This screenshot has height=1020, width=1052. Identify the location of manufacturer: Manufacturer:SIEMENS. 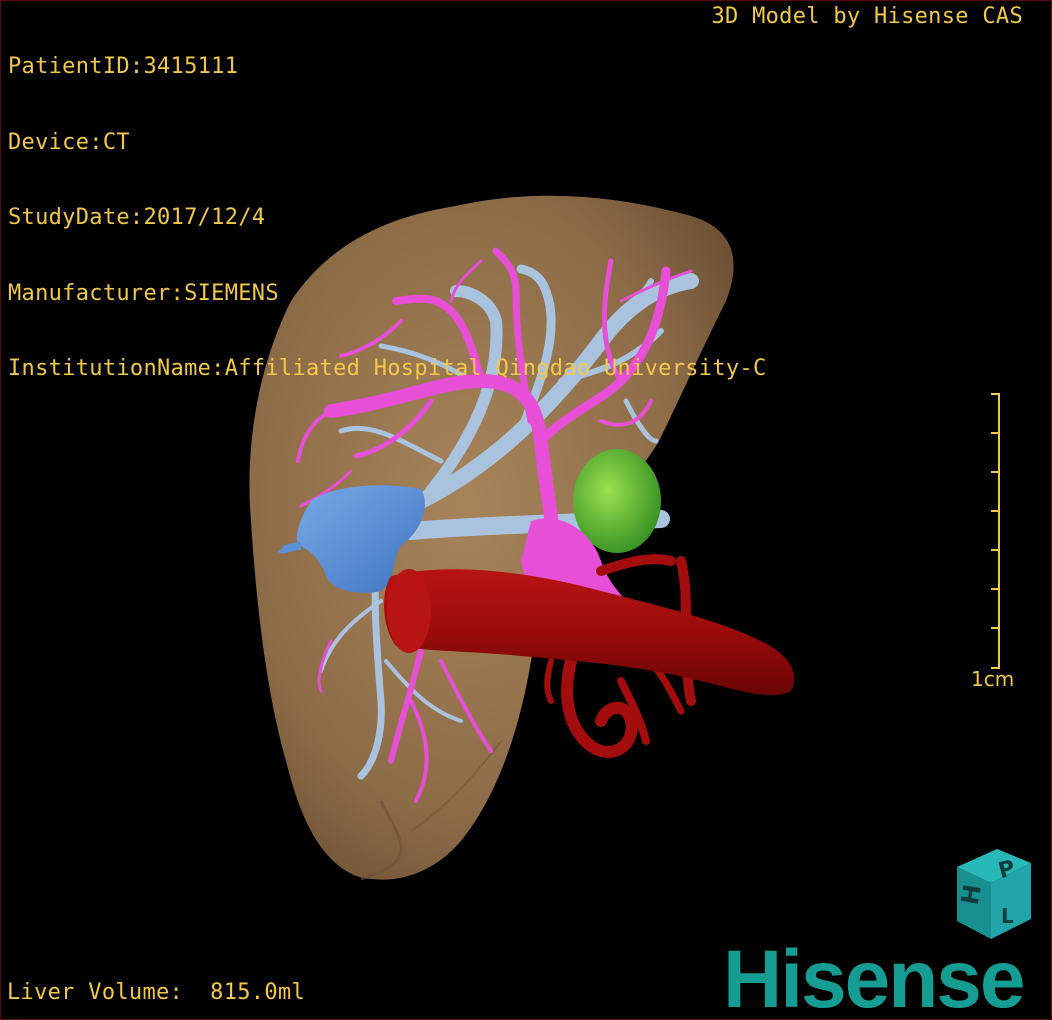
(143, 293).